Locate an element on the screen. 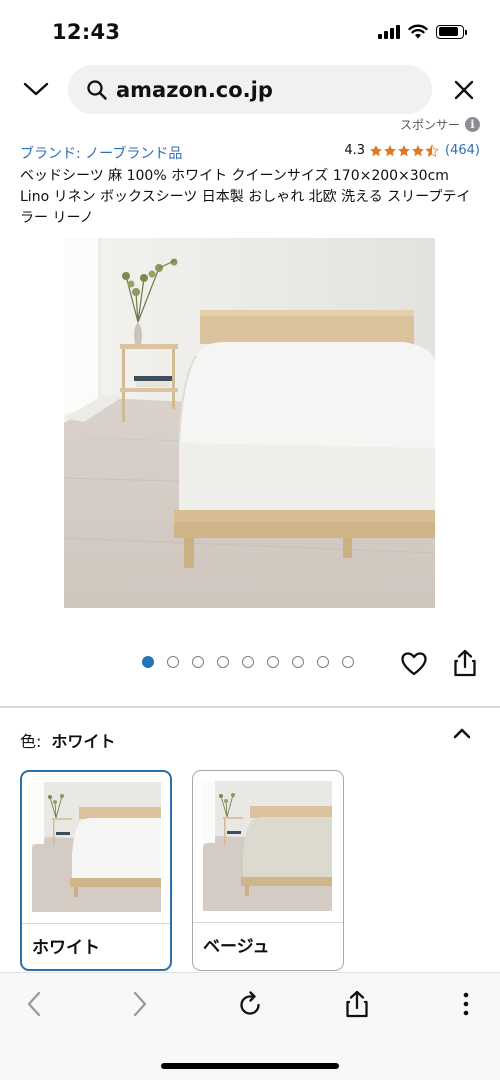  swatch-label: ホワイト is located at coordinates (66, 948).